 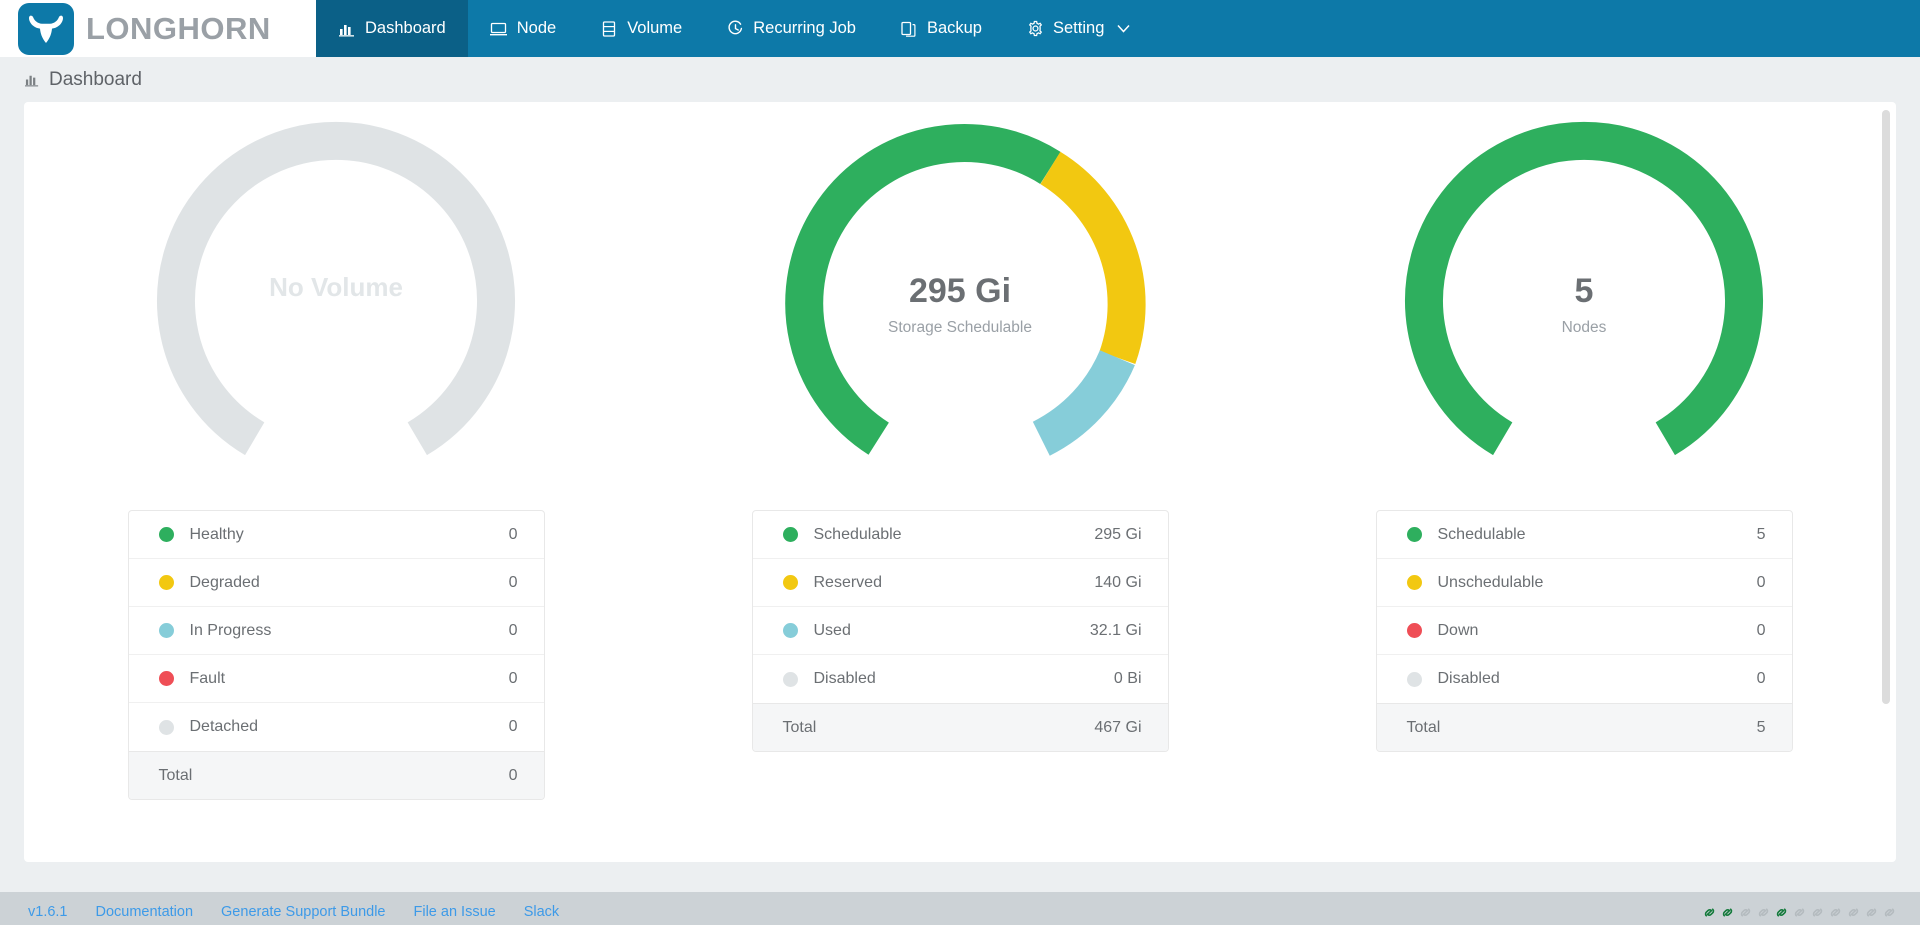 I want to click on nav-item-label: Setting, so click(x=1079, y=28).